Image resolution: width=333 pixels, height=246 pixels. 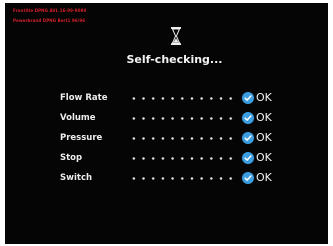 I want to click on firmware-version-line-1: Frontlite DPNG AVL 16-09-9089, so click(x=50, y=10).